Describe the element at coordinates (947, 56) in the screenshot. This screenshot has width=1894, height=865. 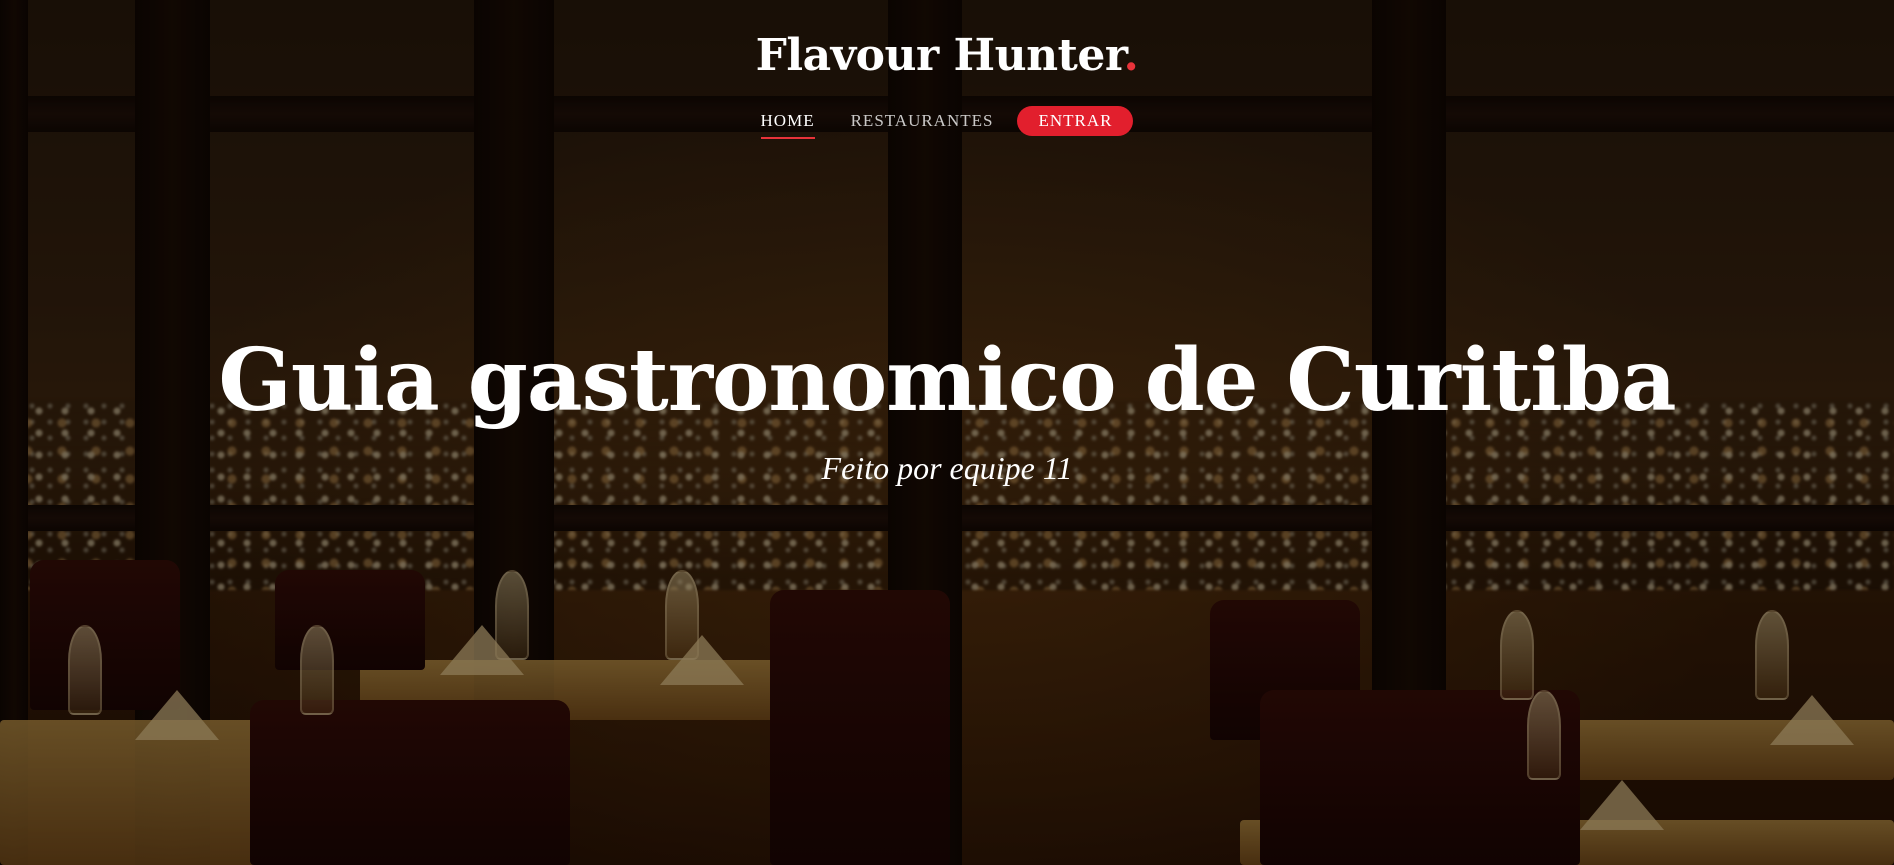
I see `brand-logo: Flavour Hunter.` at that location.